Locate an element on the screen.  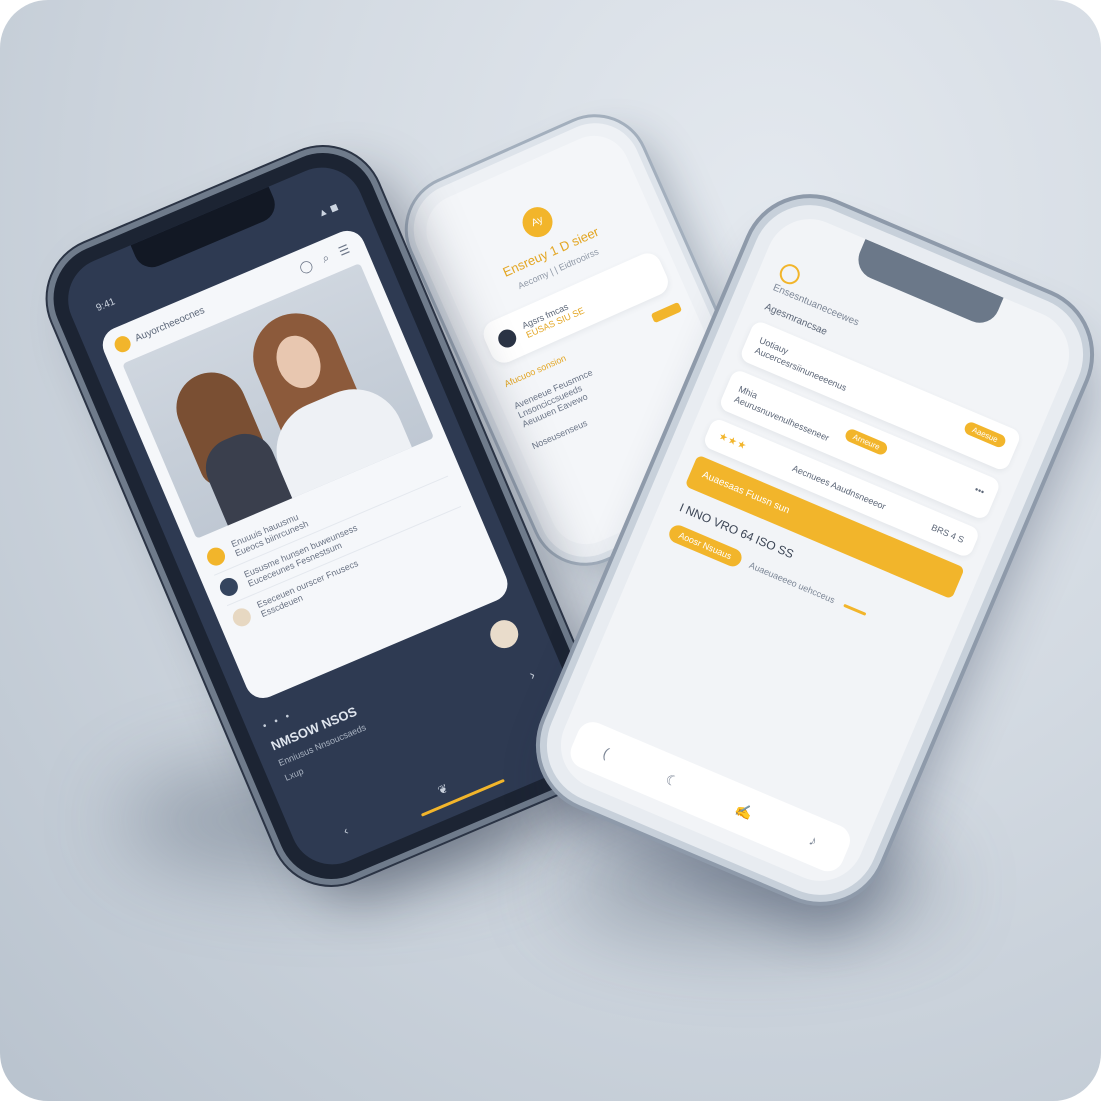
status-time: 9:41 is located at coordinates (105, 305).